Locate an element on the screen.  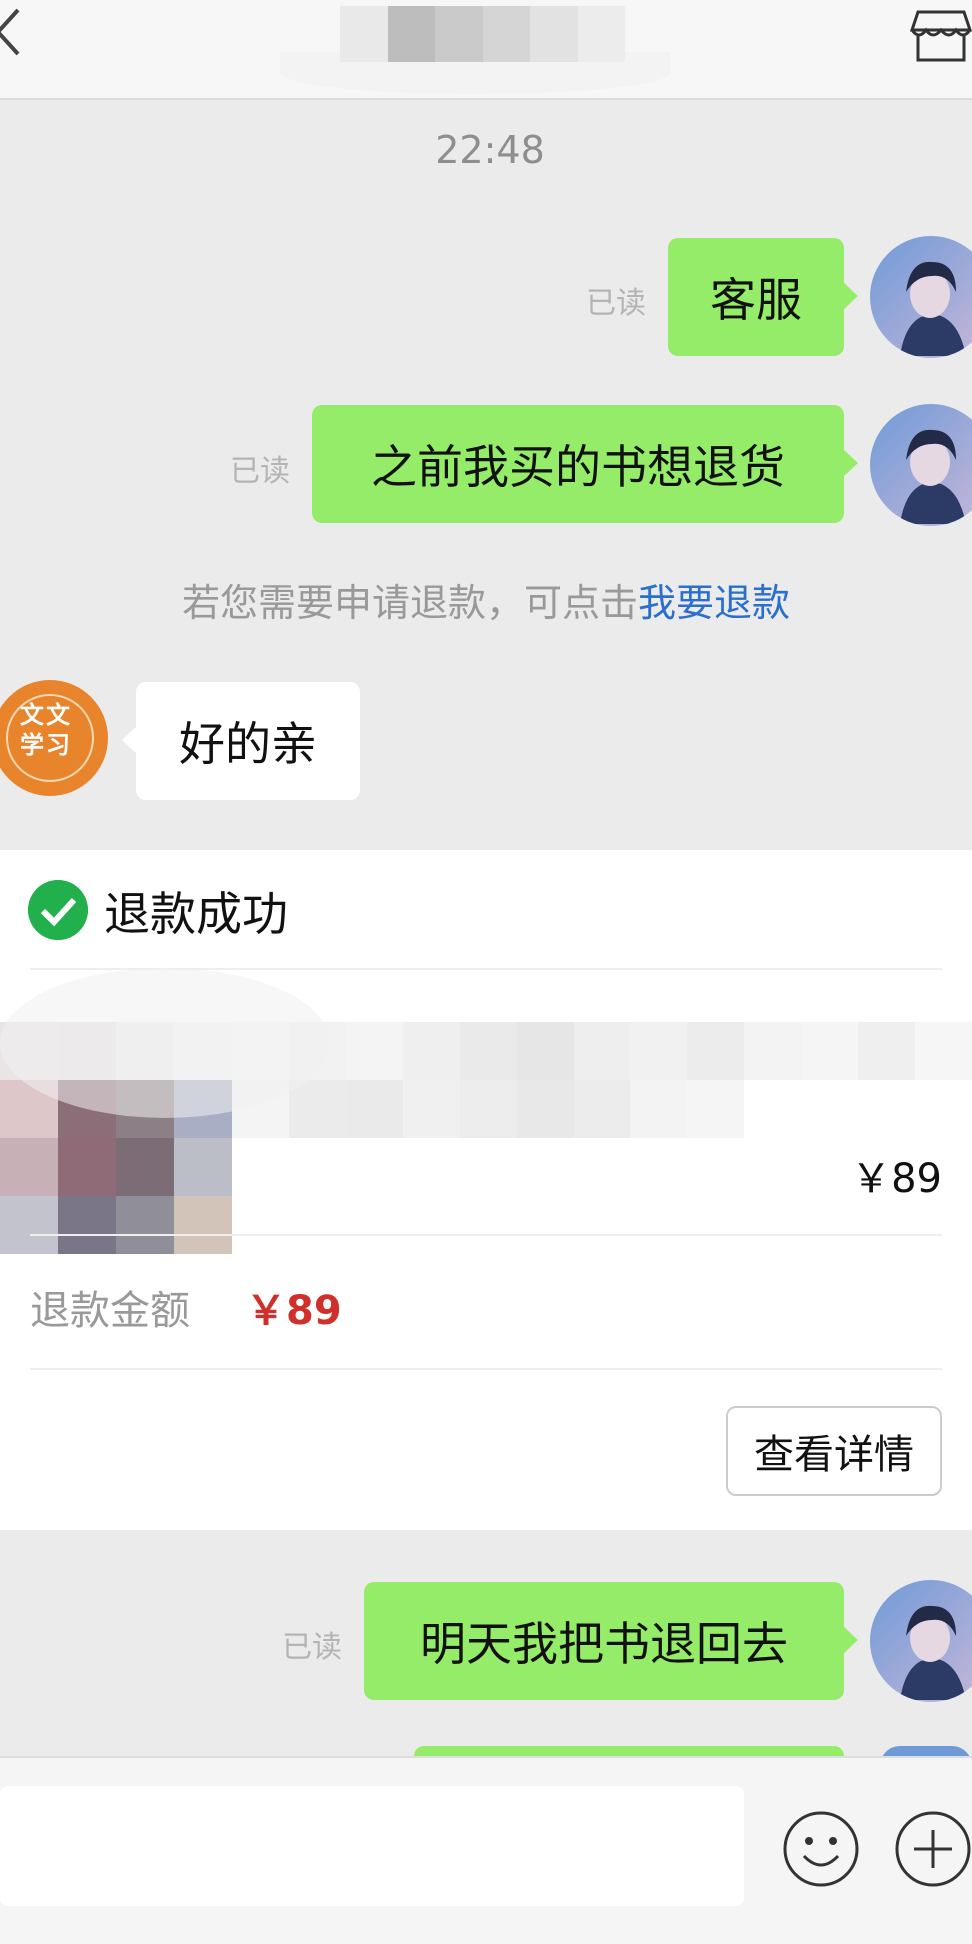
refund-status-title: 退款成功 is located at coordinates (196, 914).